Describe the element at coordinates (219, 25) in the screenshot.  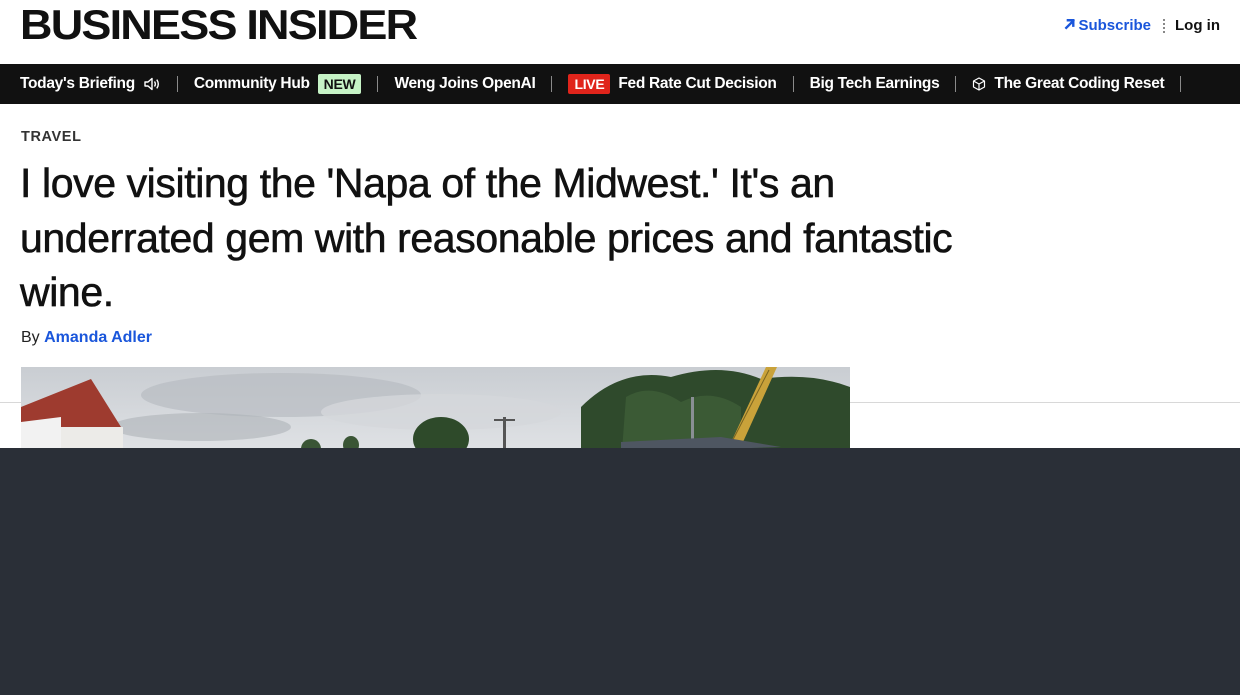
I see `site-logo: BUSINESS INSIDER` at that location.